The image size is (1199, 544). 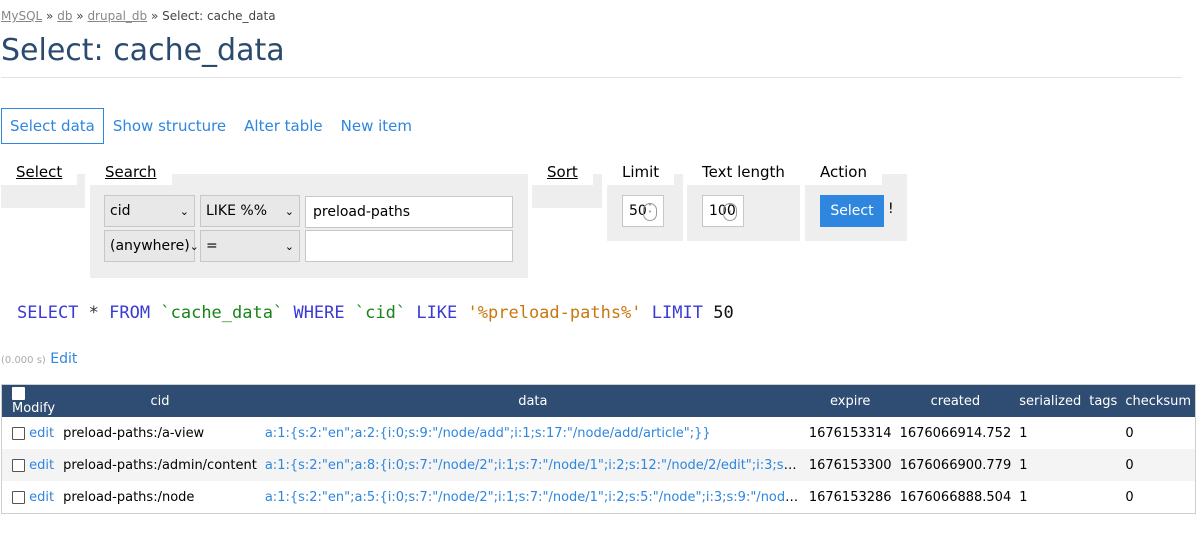 What do you see at coordinates (437, 313) in the screenshot?
I see `sql-keyword: LIKE` at bounding box center [437, 313].